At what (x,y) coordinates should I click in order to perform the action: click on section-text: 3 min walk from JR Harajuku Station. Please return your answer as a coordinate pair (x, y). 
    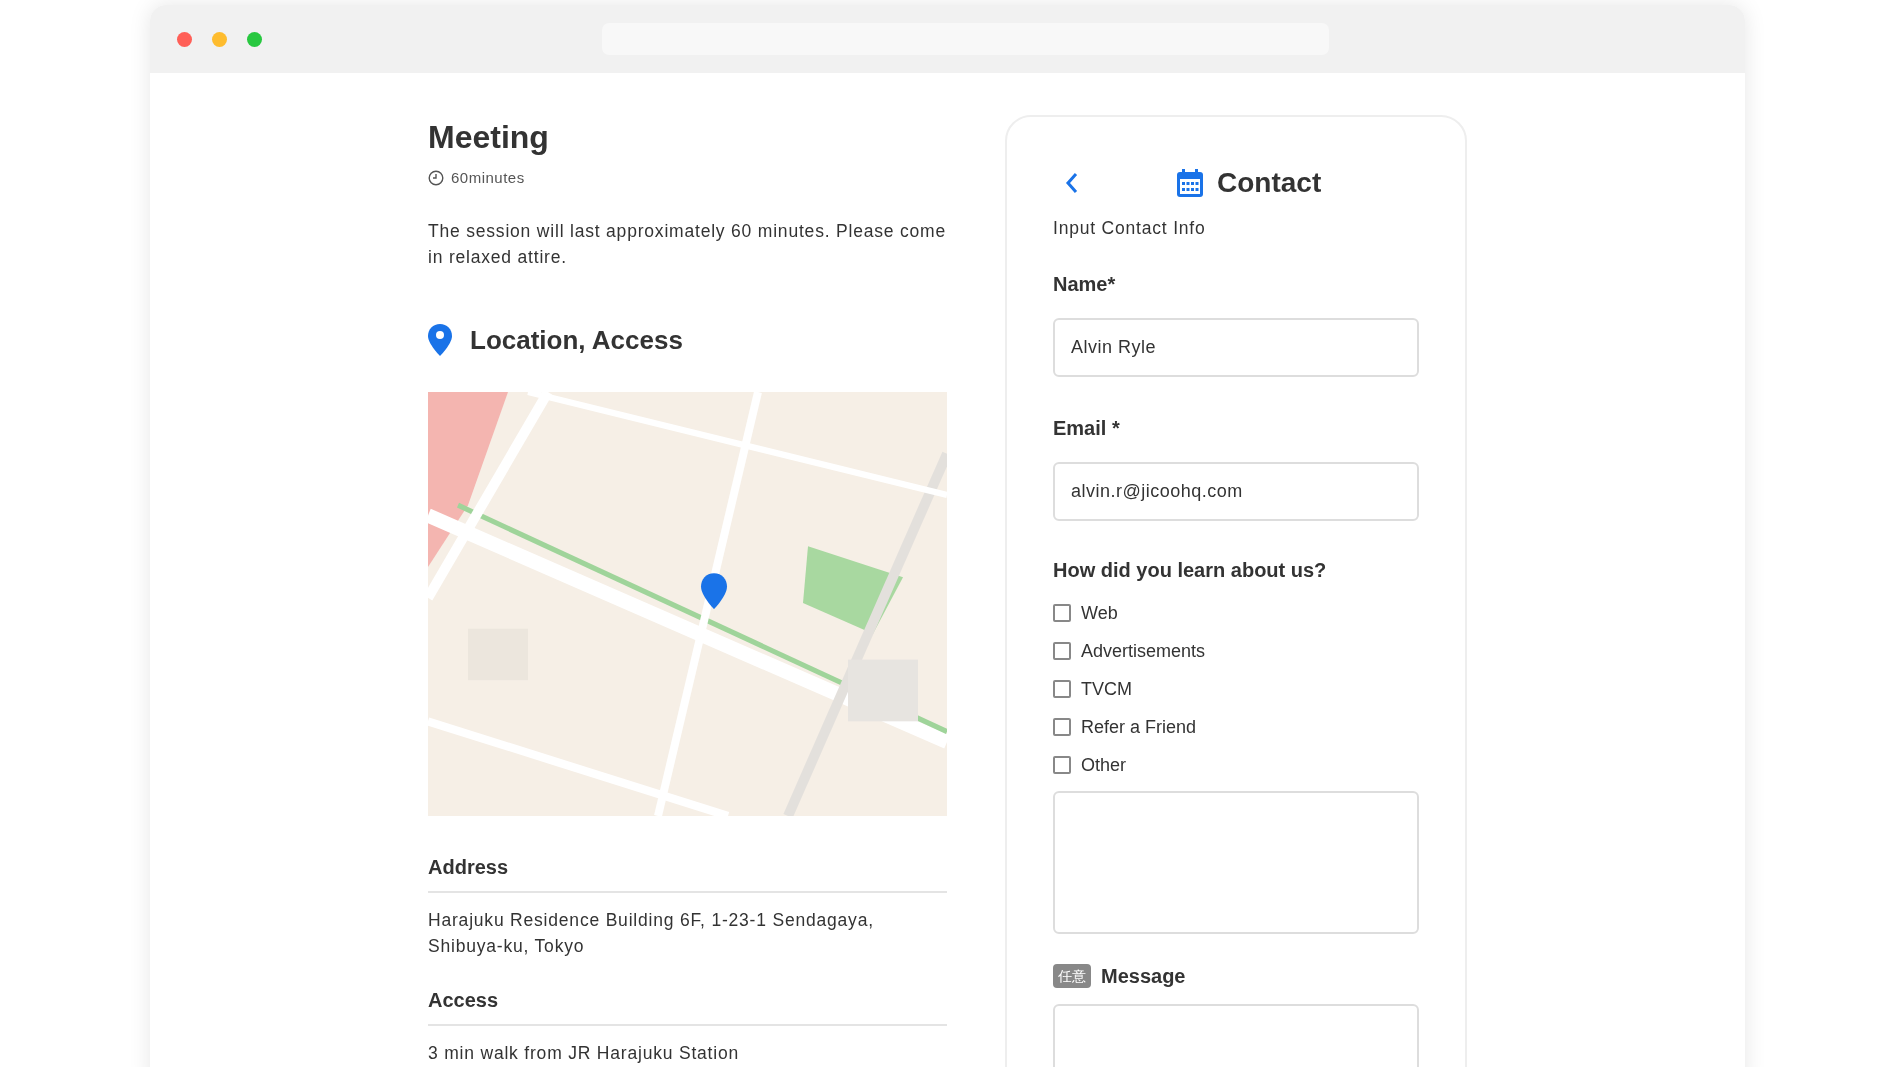
    Looking at the image, I should click on (584, 1053).